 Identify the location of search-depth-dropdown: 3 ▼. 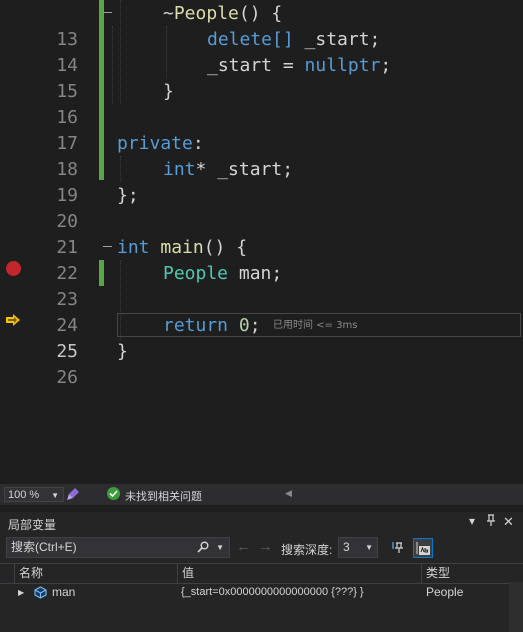
(358, 547).